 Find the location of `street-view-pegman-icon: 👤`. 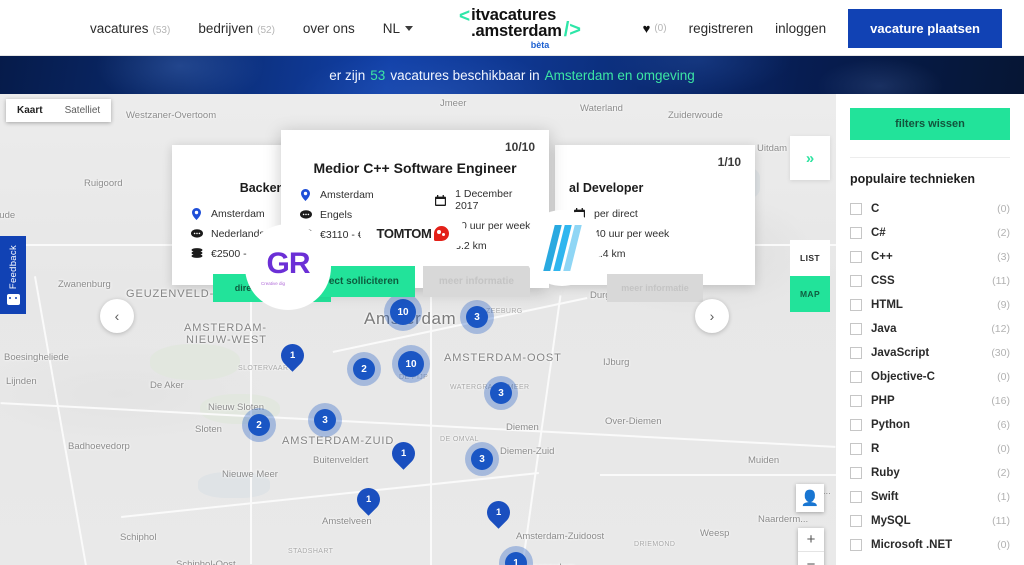

street-view-pegman-icon: 👤 is located at coordinates (810, 498).